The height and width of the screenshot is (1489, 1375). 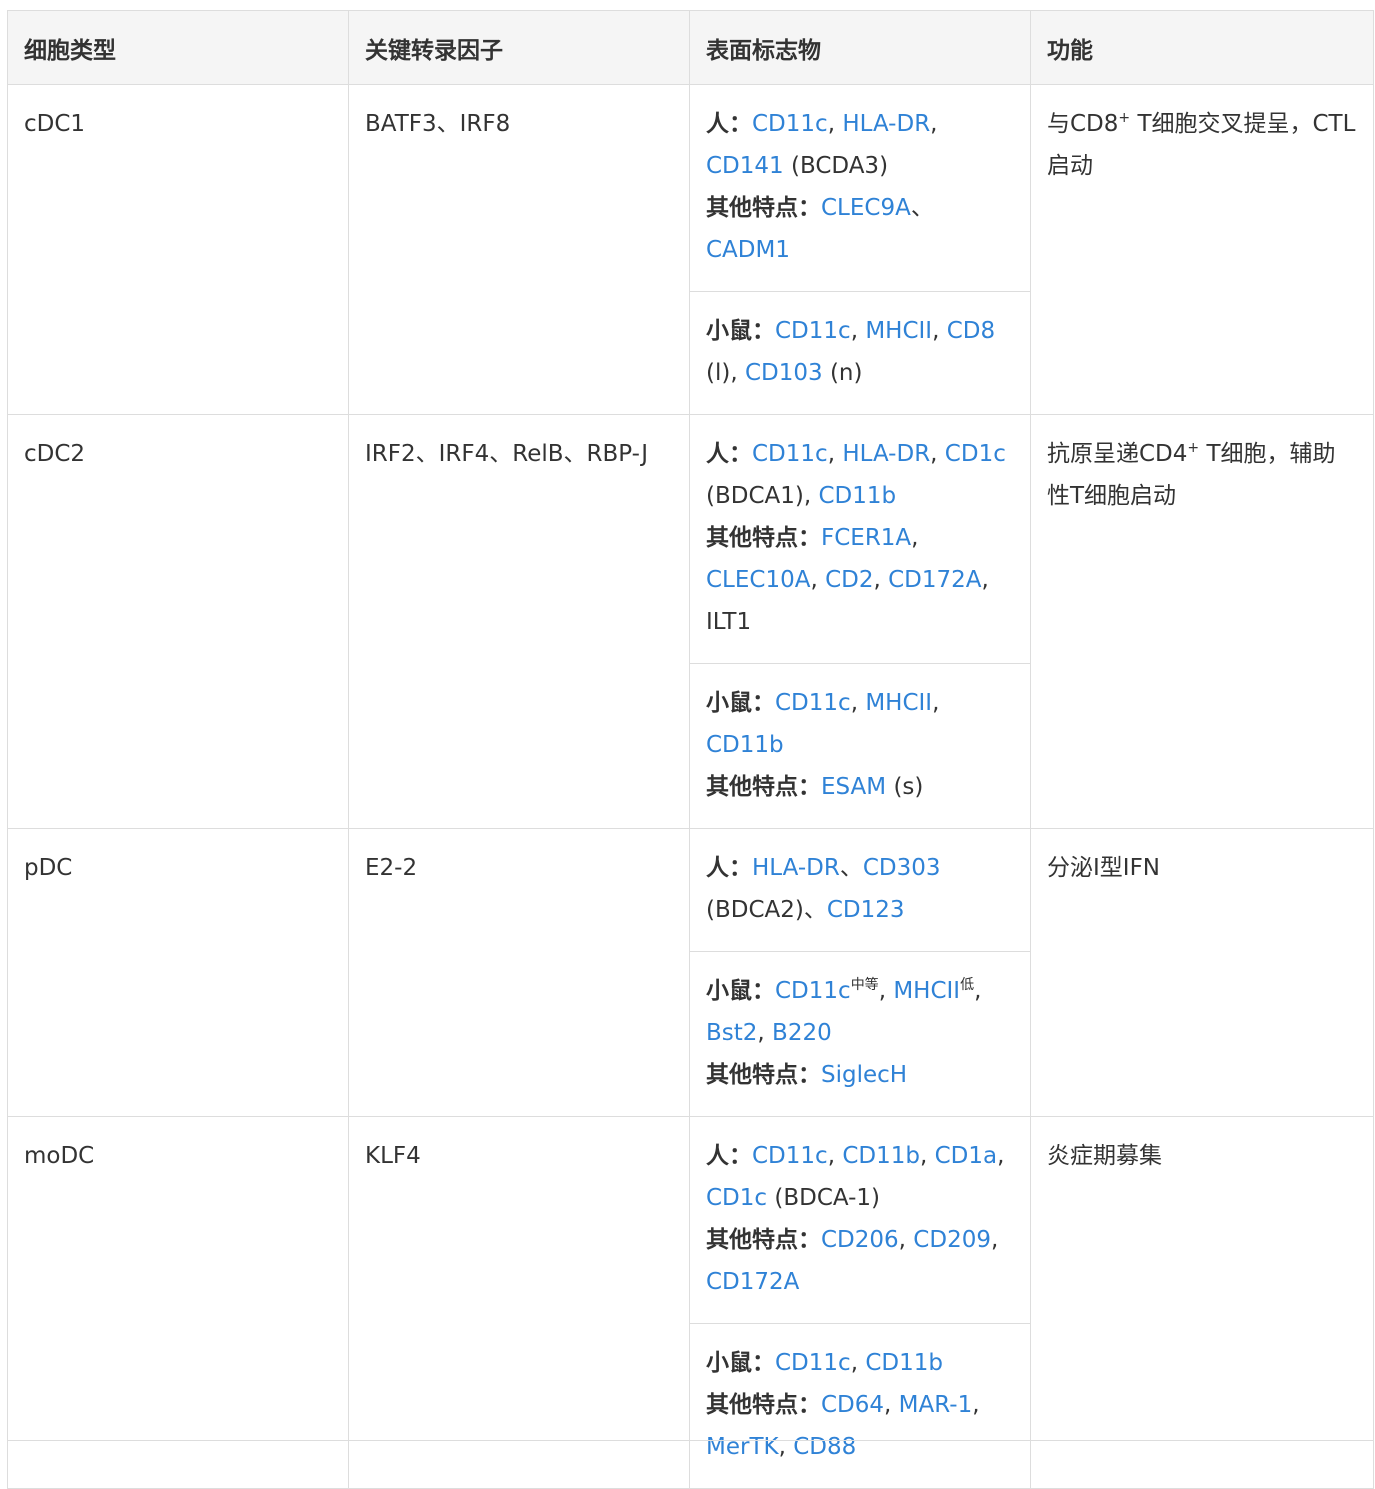 I want to click on table-bottom-border, so click(x=690, y=1440).